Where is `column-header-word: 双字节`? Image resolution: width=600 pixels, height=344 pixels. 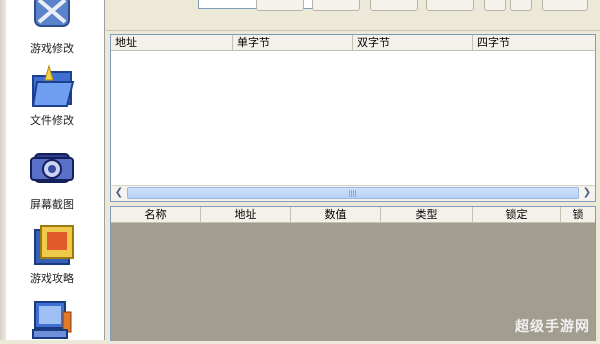
column-header-word: 双字节 is located at coordinates (413, 42).